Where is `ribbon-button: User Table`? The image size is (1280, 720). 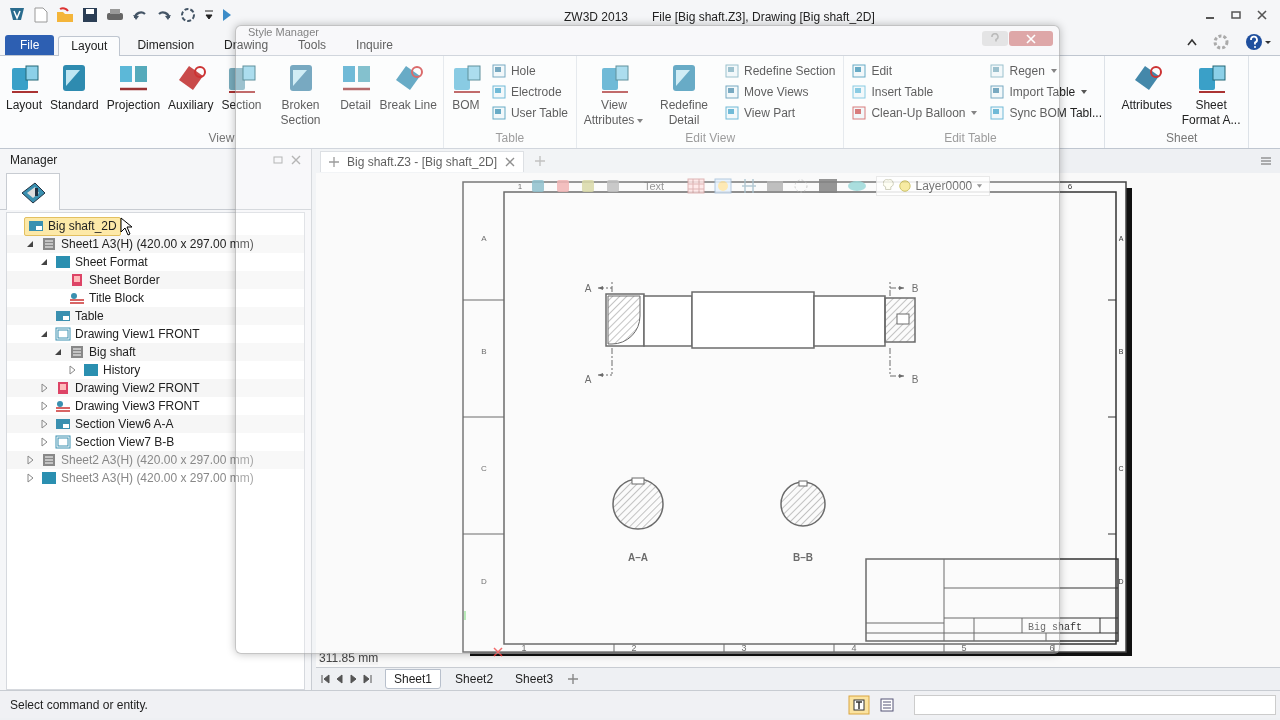 ribbon-button: User Table is located at coordinates (529, 113).